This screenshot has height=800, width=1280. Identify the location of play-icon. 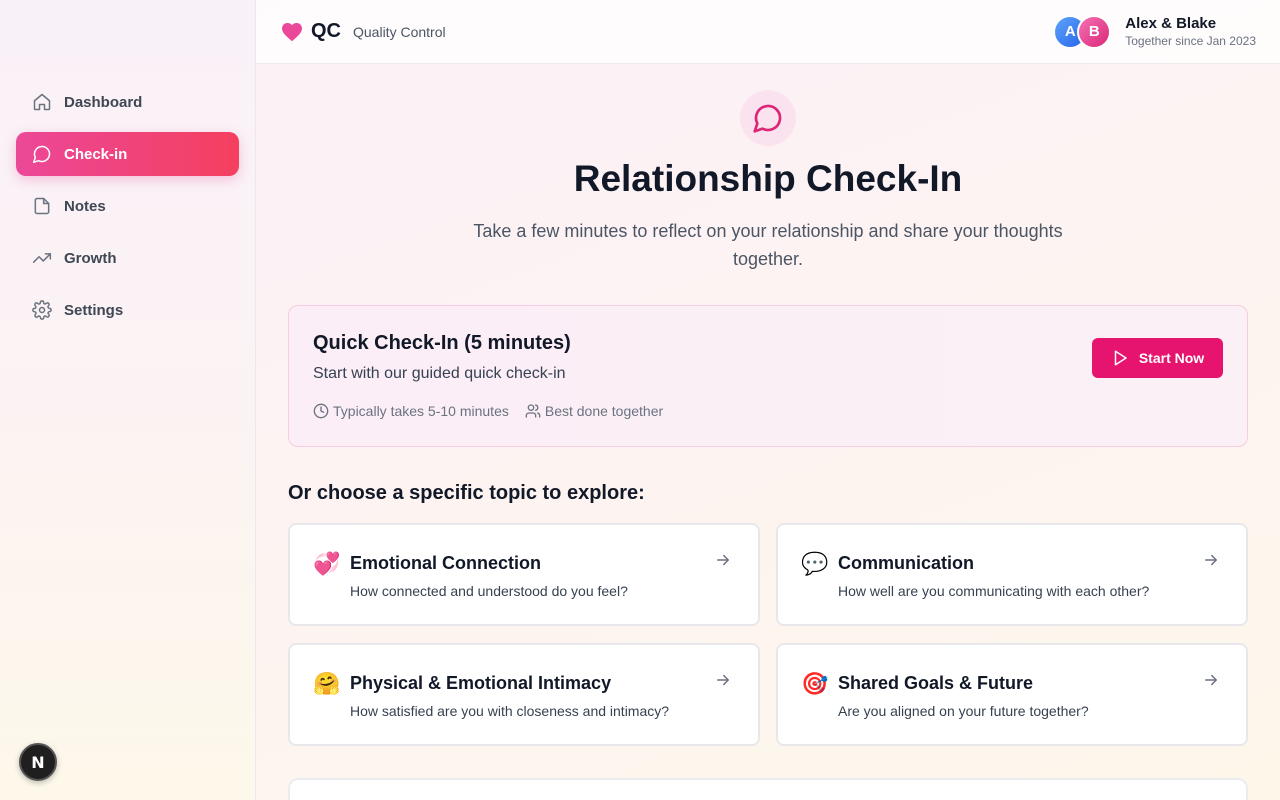
(1120, 358).